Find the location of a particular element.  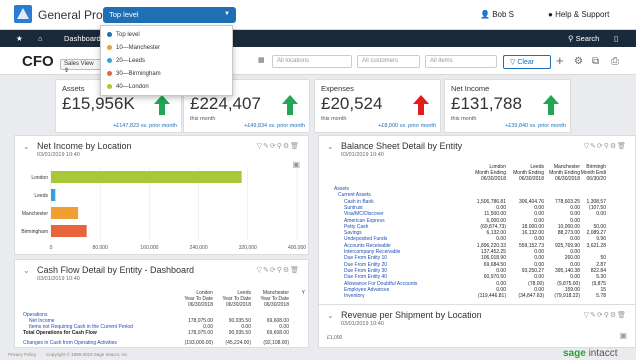

copy-icon: ⧉ is located at coordinates (595, 61).